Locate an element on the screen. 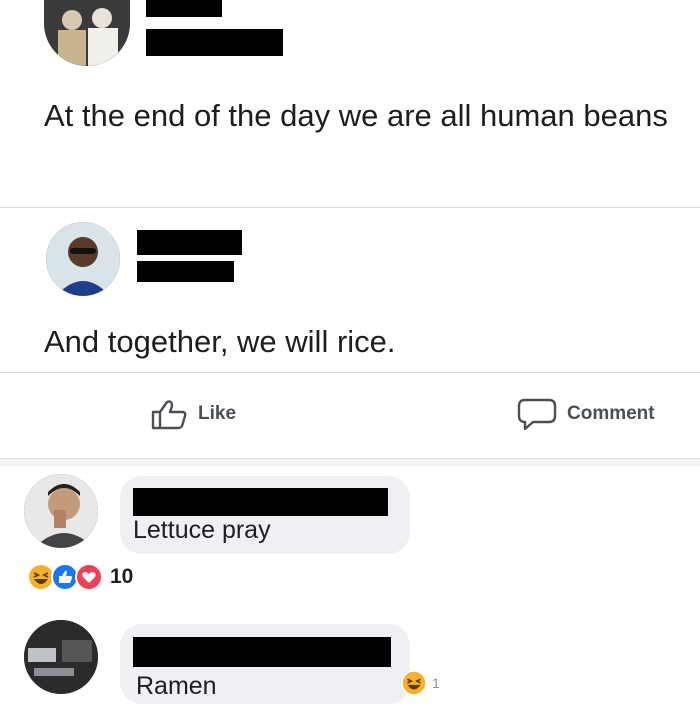 The width and height of the screenshot is (700, 722). comment-reaction: 1 is located at coordinates (420, 683).